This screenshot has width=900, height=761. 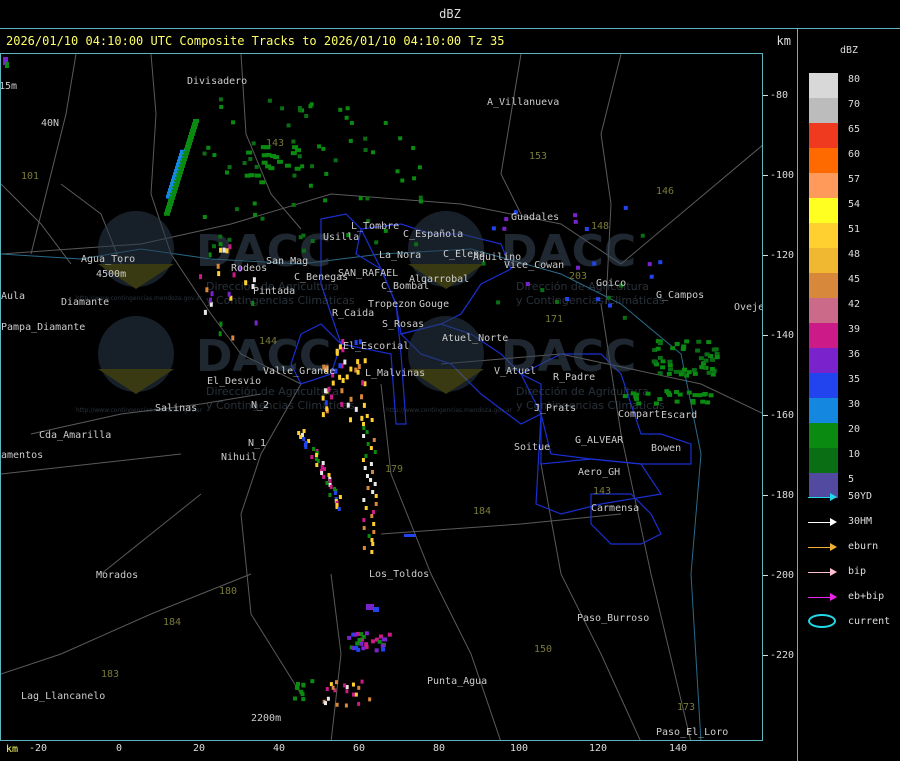 What do you see at coordinates (398, 751) in the screenshot?
I see `x-axis: km -20 0 20 40 60 80 100 120 140` at bounding box center [398, 751].